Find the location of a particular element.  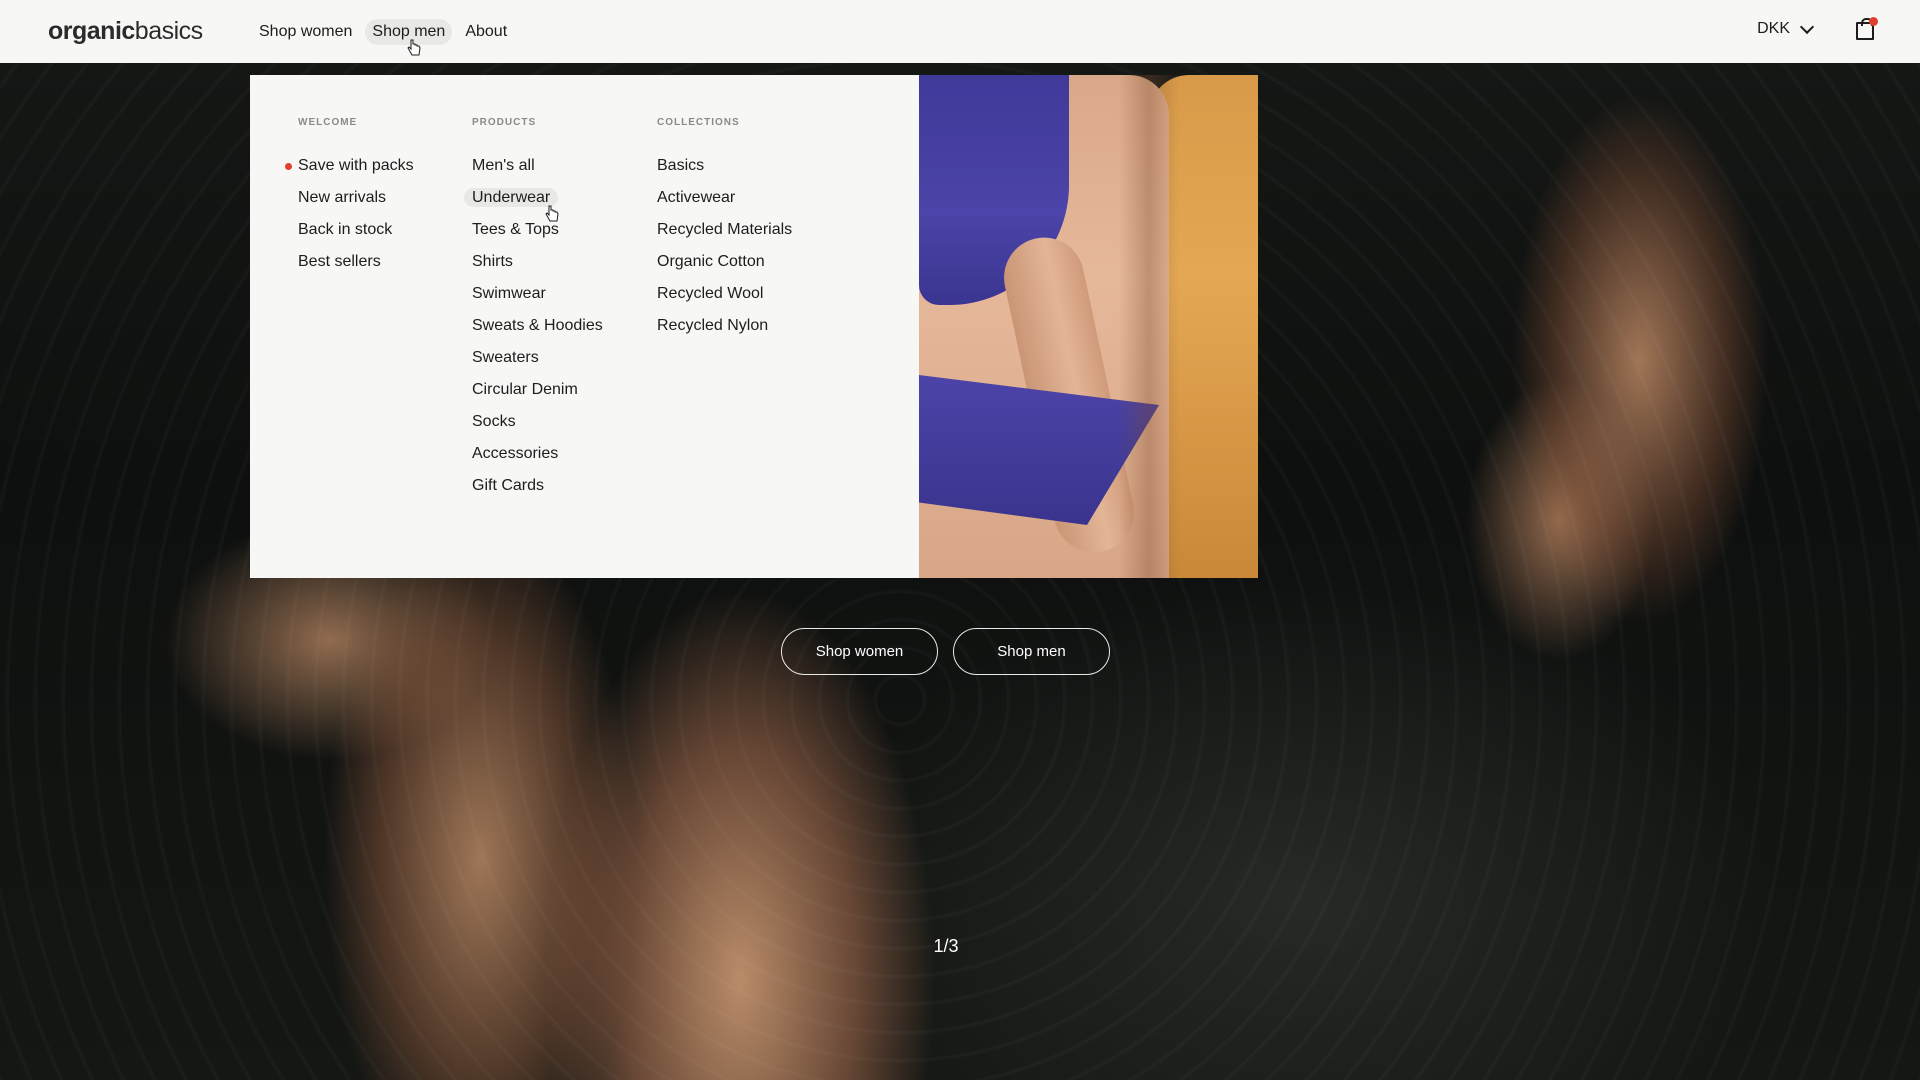

menu-item-tees-tops: Tees & Tops is located at coordinates (537, 235).